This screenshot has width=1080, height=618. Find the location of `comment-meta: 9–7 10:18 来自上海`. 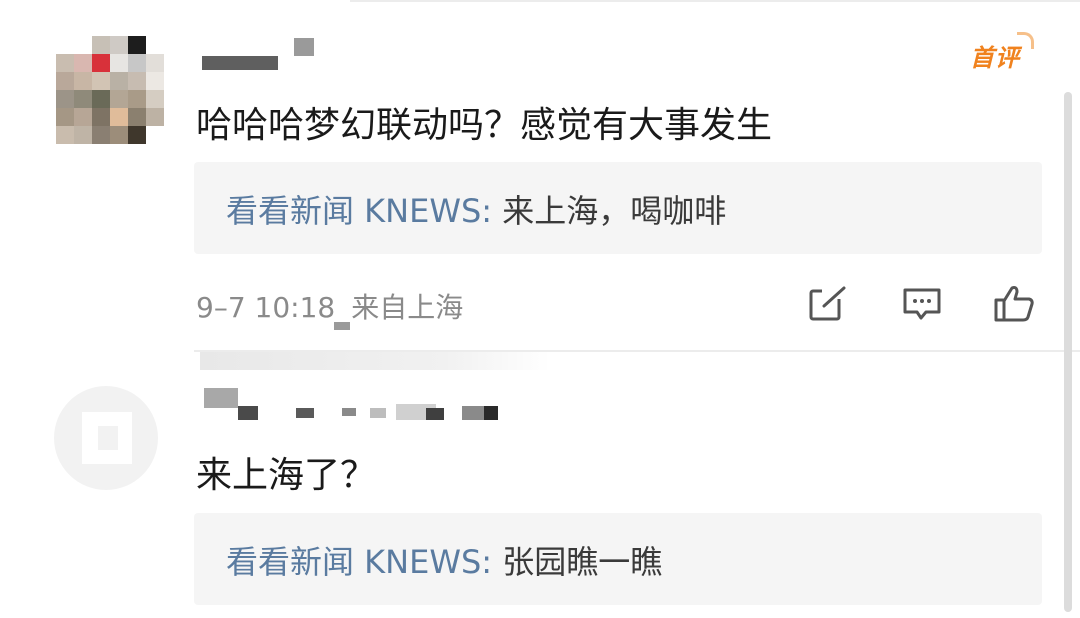

comment-meta: 9–7 10:18 来自上海 is located at coordinates (329, 306).